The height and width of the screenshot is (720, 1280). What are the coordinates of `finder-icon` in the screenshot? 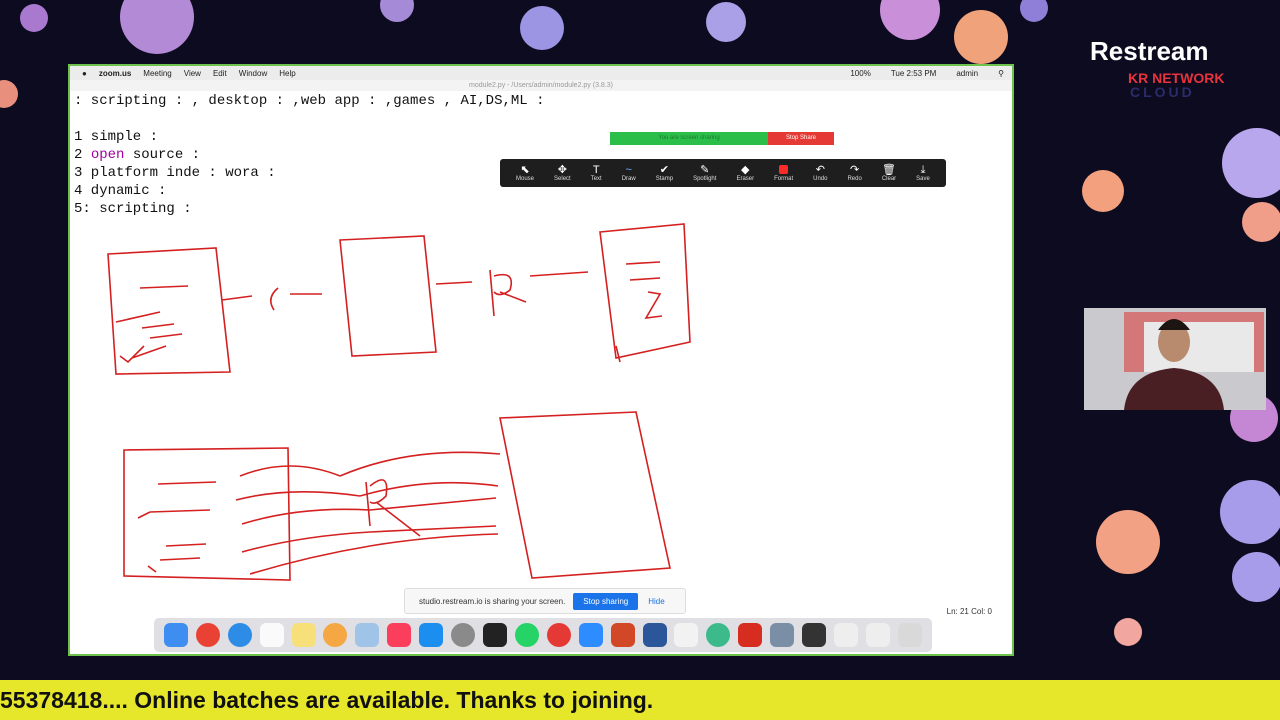 It's located at (175, 635).